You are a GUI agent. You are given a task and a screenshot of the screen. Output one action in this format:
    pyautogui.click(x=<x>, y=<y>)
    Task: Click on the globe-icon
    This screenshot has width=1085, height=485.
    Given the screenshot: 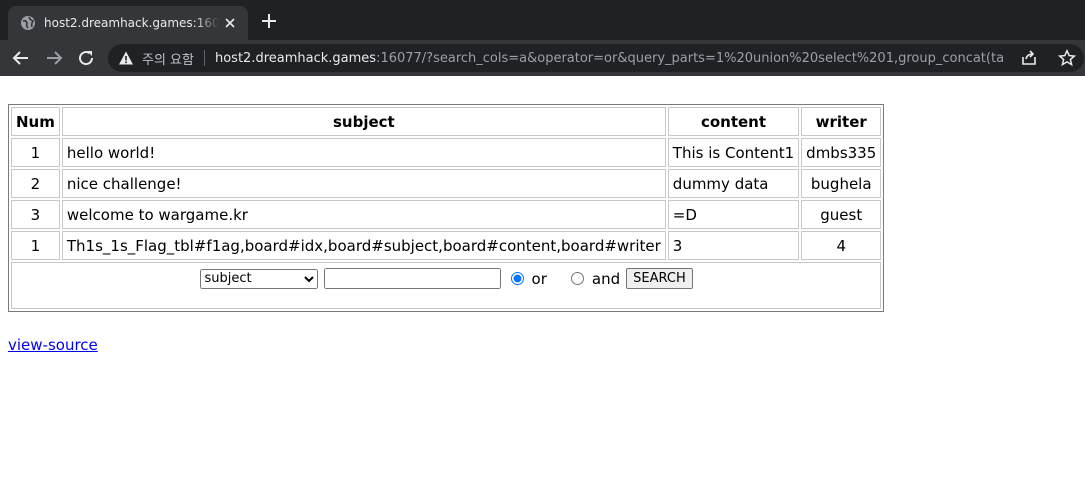 What is the action you would take?
    pyautogui.click(x=28, y=23)
    